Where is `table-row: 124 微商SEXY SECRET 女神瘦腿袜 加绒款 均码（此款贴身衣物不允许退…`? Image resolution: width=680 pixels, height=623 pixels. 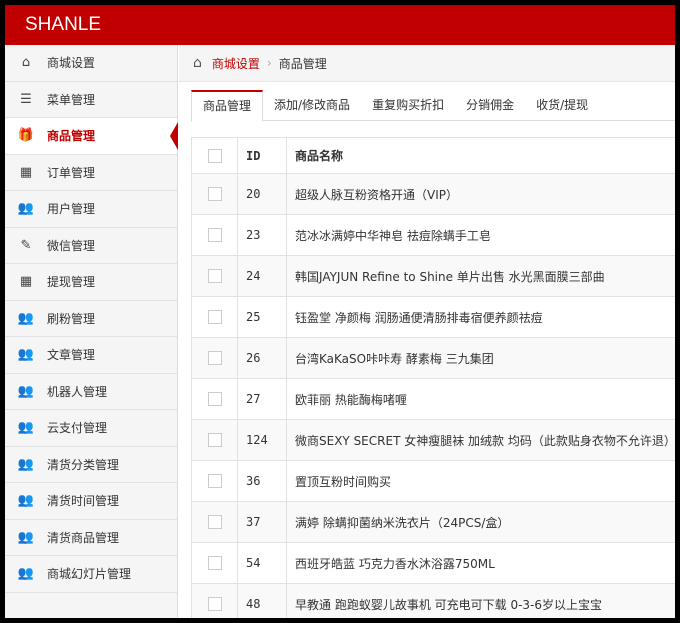 table-row: 124 微商SEXY SECRET 女神瘦腿袜 加绒款 均码（此款贴身衣物不允许退… is located at coordinates (433, 440).